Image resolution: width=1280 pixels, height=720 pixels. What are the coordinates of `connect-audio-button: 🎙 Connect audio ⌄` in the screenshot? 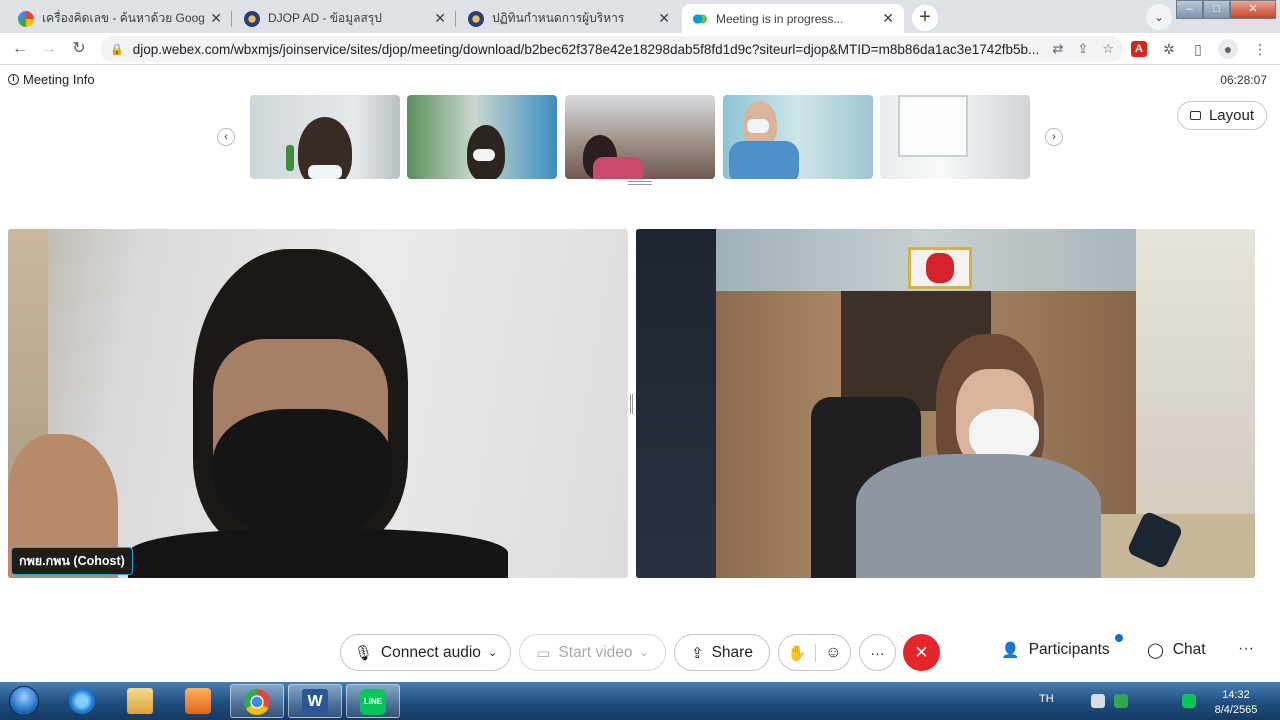 It's located at (425, 652).